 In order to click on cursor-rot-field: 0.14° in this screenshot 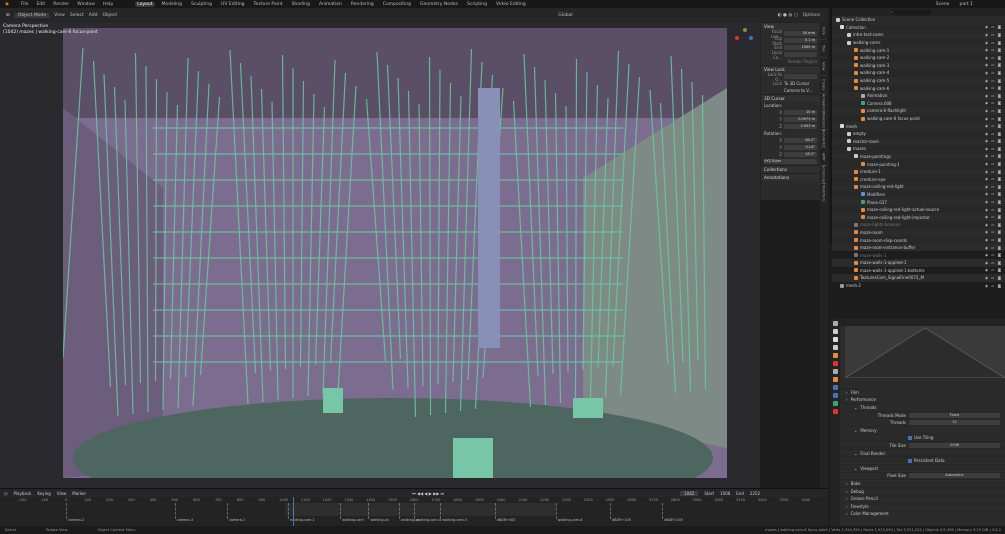, I will do `click(800, 147)`.